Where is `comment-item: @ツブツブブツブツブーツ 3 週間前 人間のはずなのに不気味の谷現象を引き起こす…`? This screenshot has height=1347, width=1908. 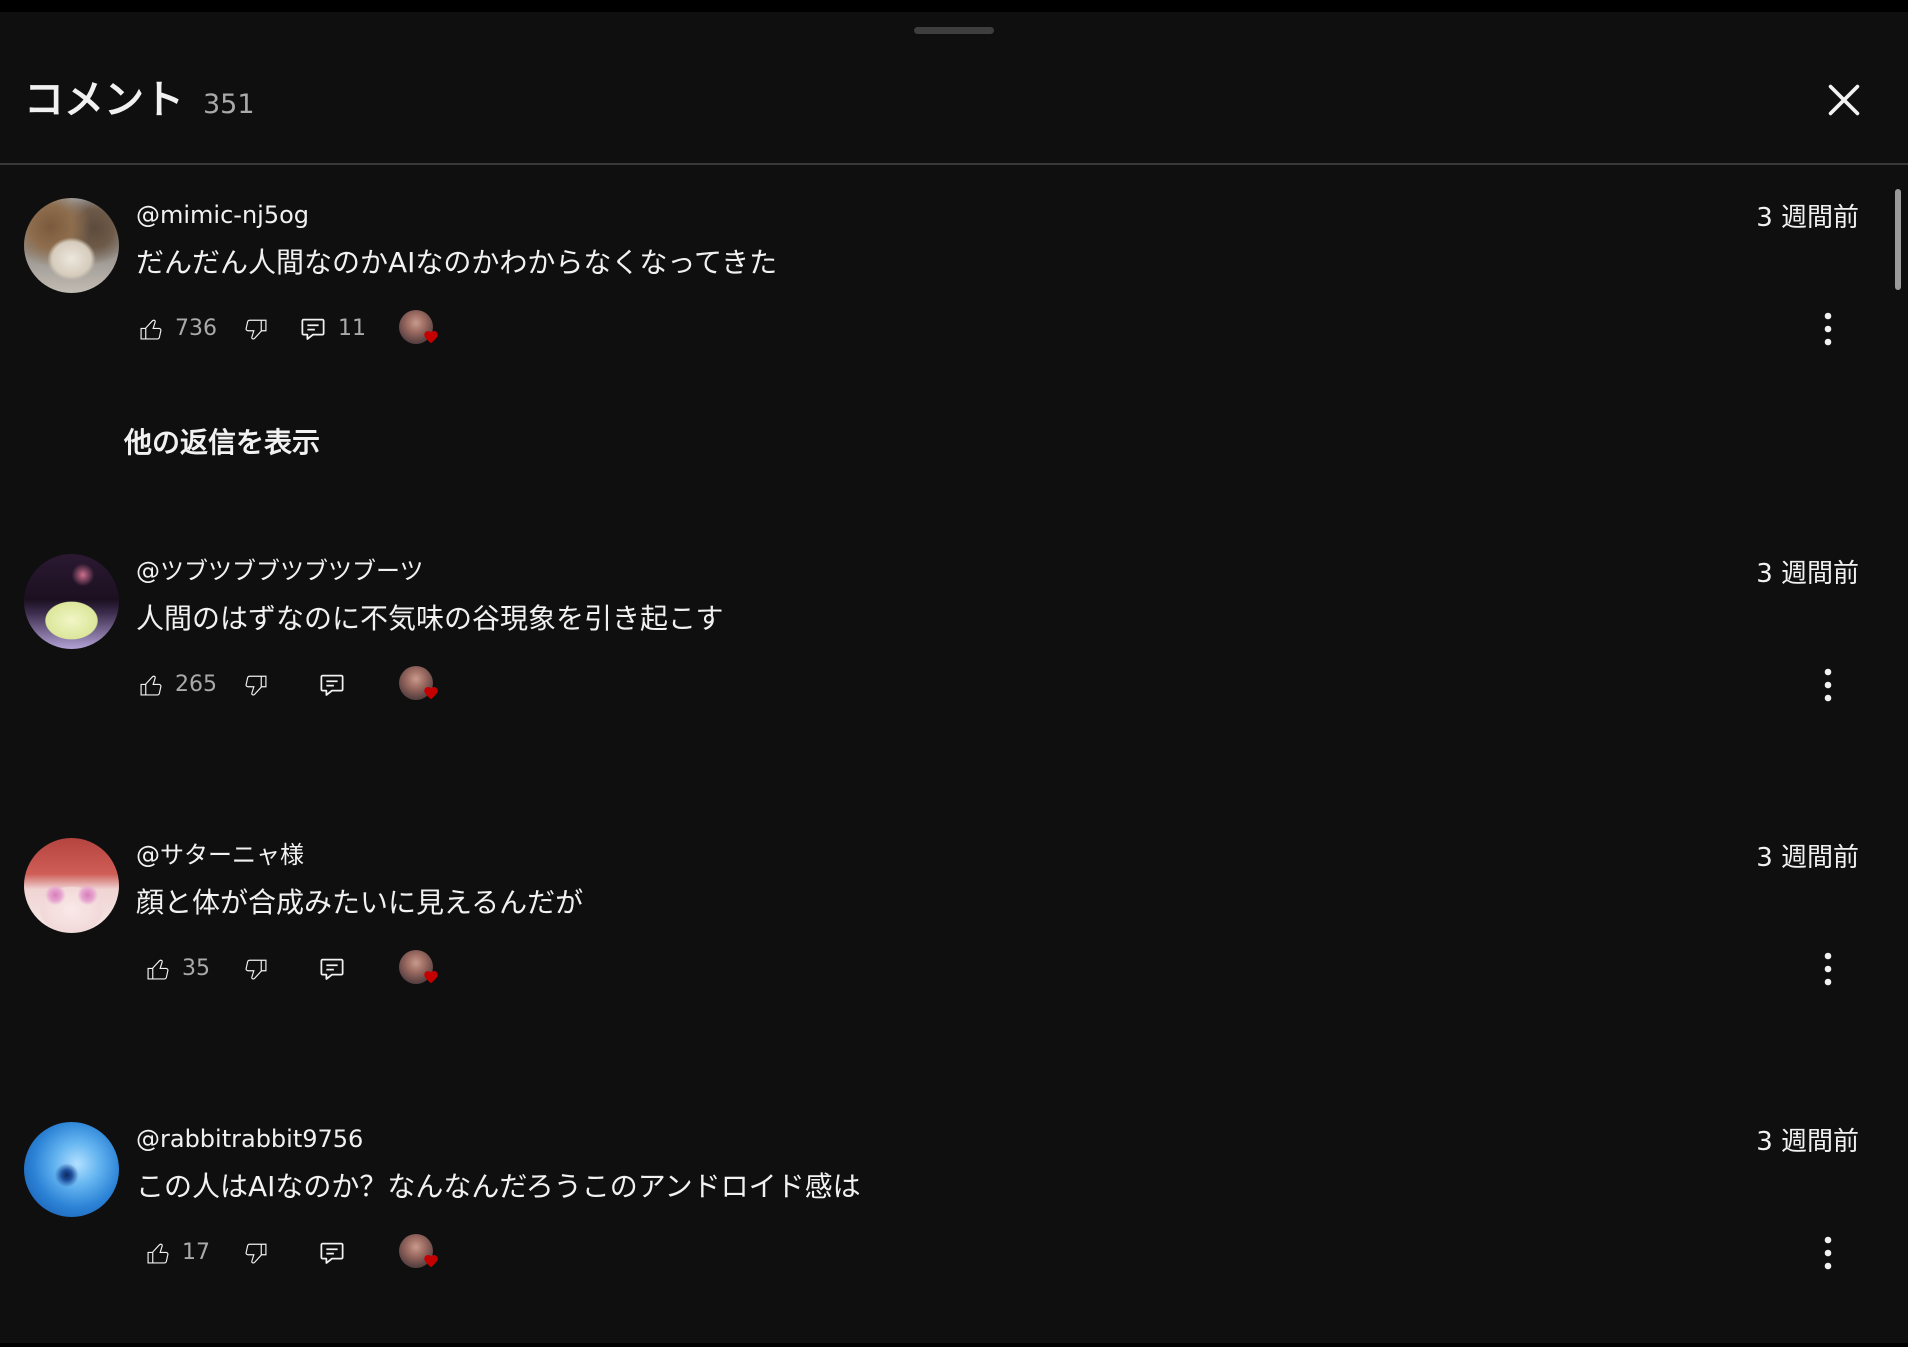
comment-item: @ツブツブブツブツブーツ 3 週間前 人間のはずなのに不気味の谷現象を引き起こす… is located at coordinates (954, 634).